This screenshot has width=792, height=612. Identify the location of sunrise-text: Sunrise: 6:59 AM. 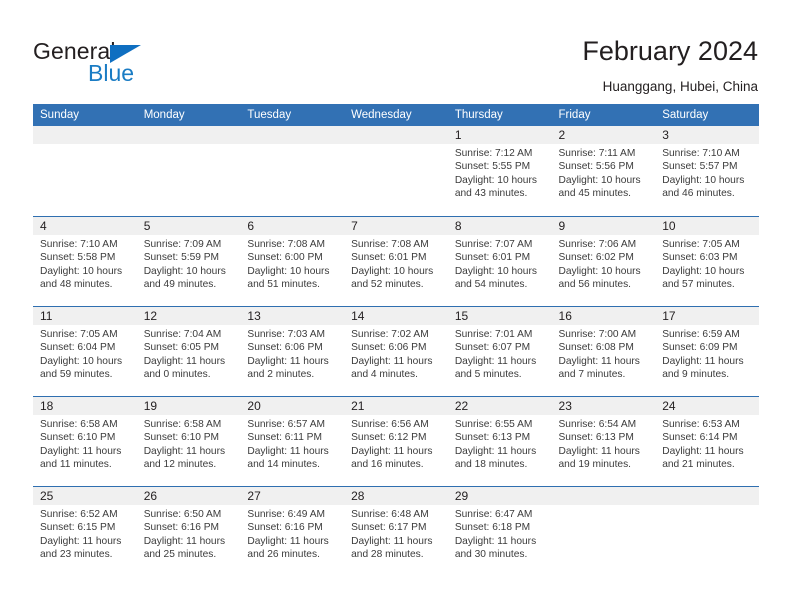
(701, 334).